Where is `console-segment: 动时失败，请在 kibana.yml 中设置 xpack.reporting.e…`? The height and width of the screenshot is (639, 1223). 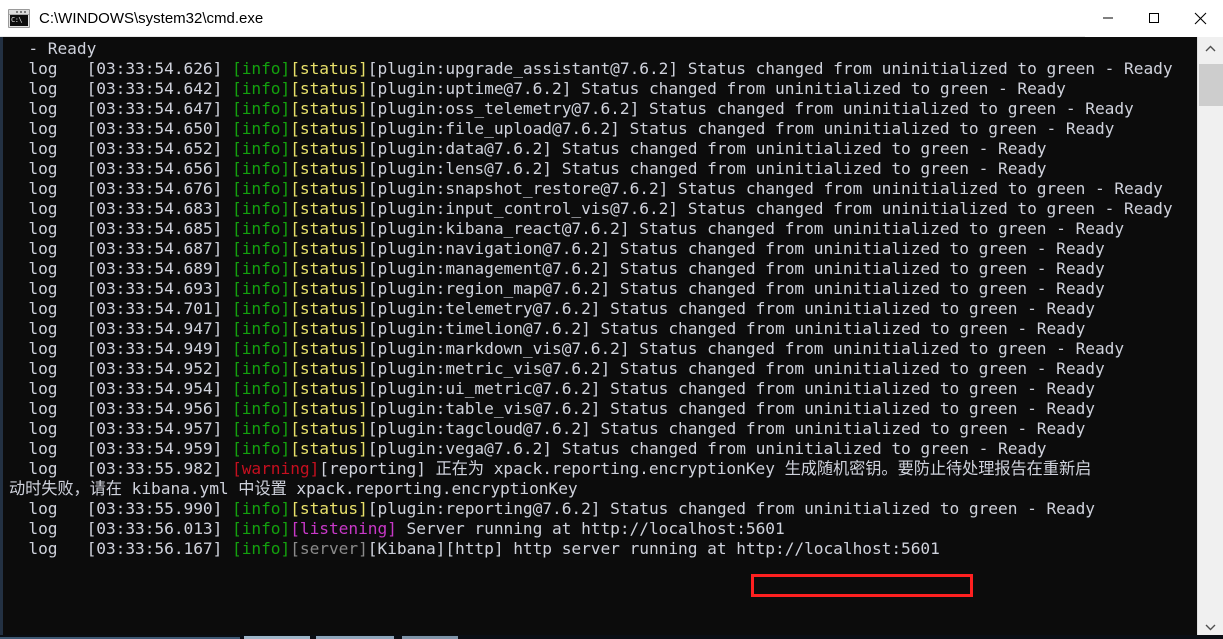 console-segment: 动时失败，请在 kibana.yml 中设置 xpack.reporting.e… is located at coordinates (293, 488).